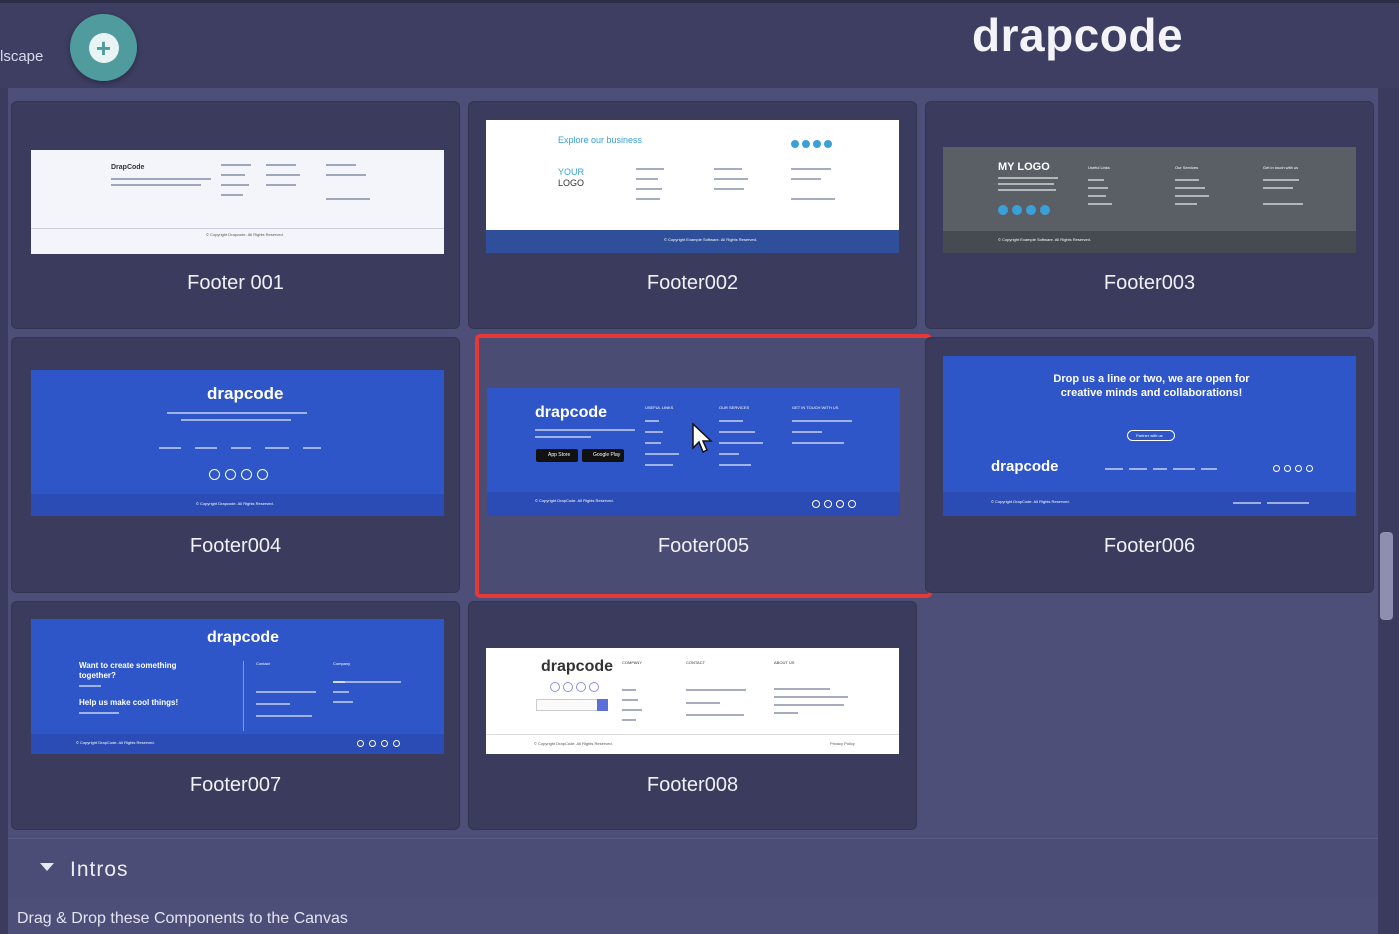  I want to click on thumb-col1: Contact, so click(263, 663).